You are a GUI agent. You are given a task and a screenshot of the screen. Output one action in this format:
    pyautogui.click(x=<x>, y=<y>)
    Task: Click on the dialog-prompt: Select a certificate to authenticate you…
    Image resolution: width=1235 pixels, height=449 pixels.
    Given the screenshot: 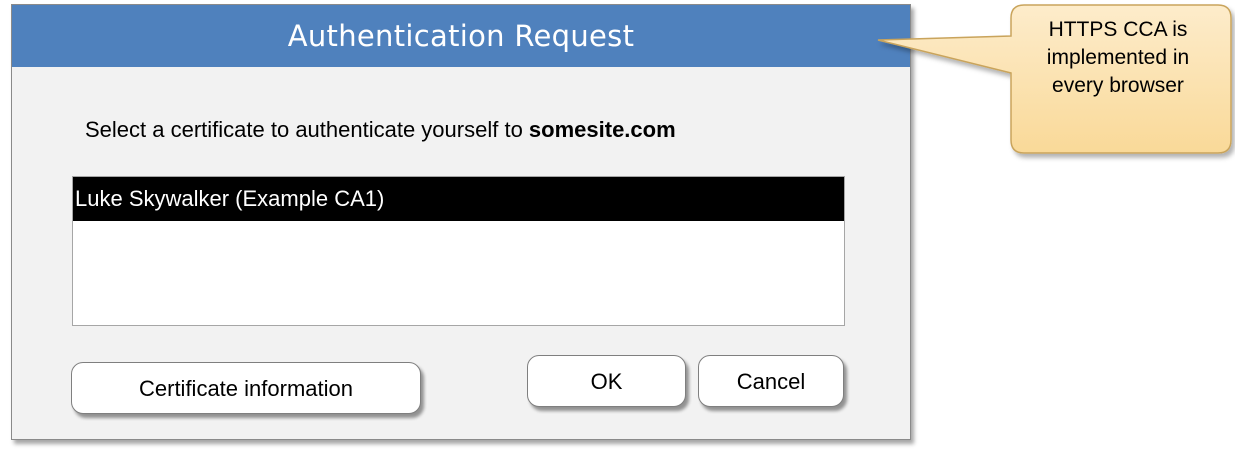 What is the action you would take?
    pyautogui.click(x=380, y=130)
    